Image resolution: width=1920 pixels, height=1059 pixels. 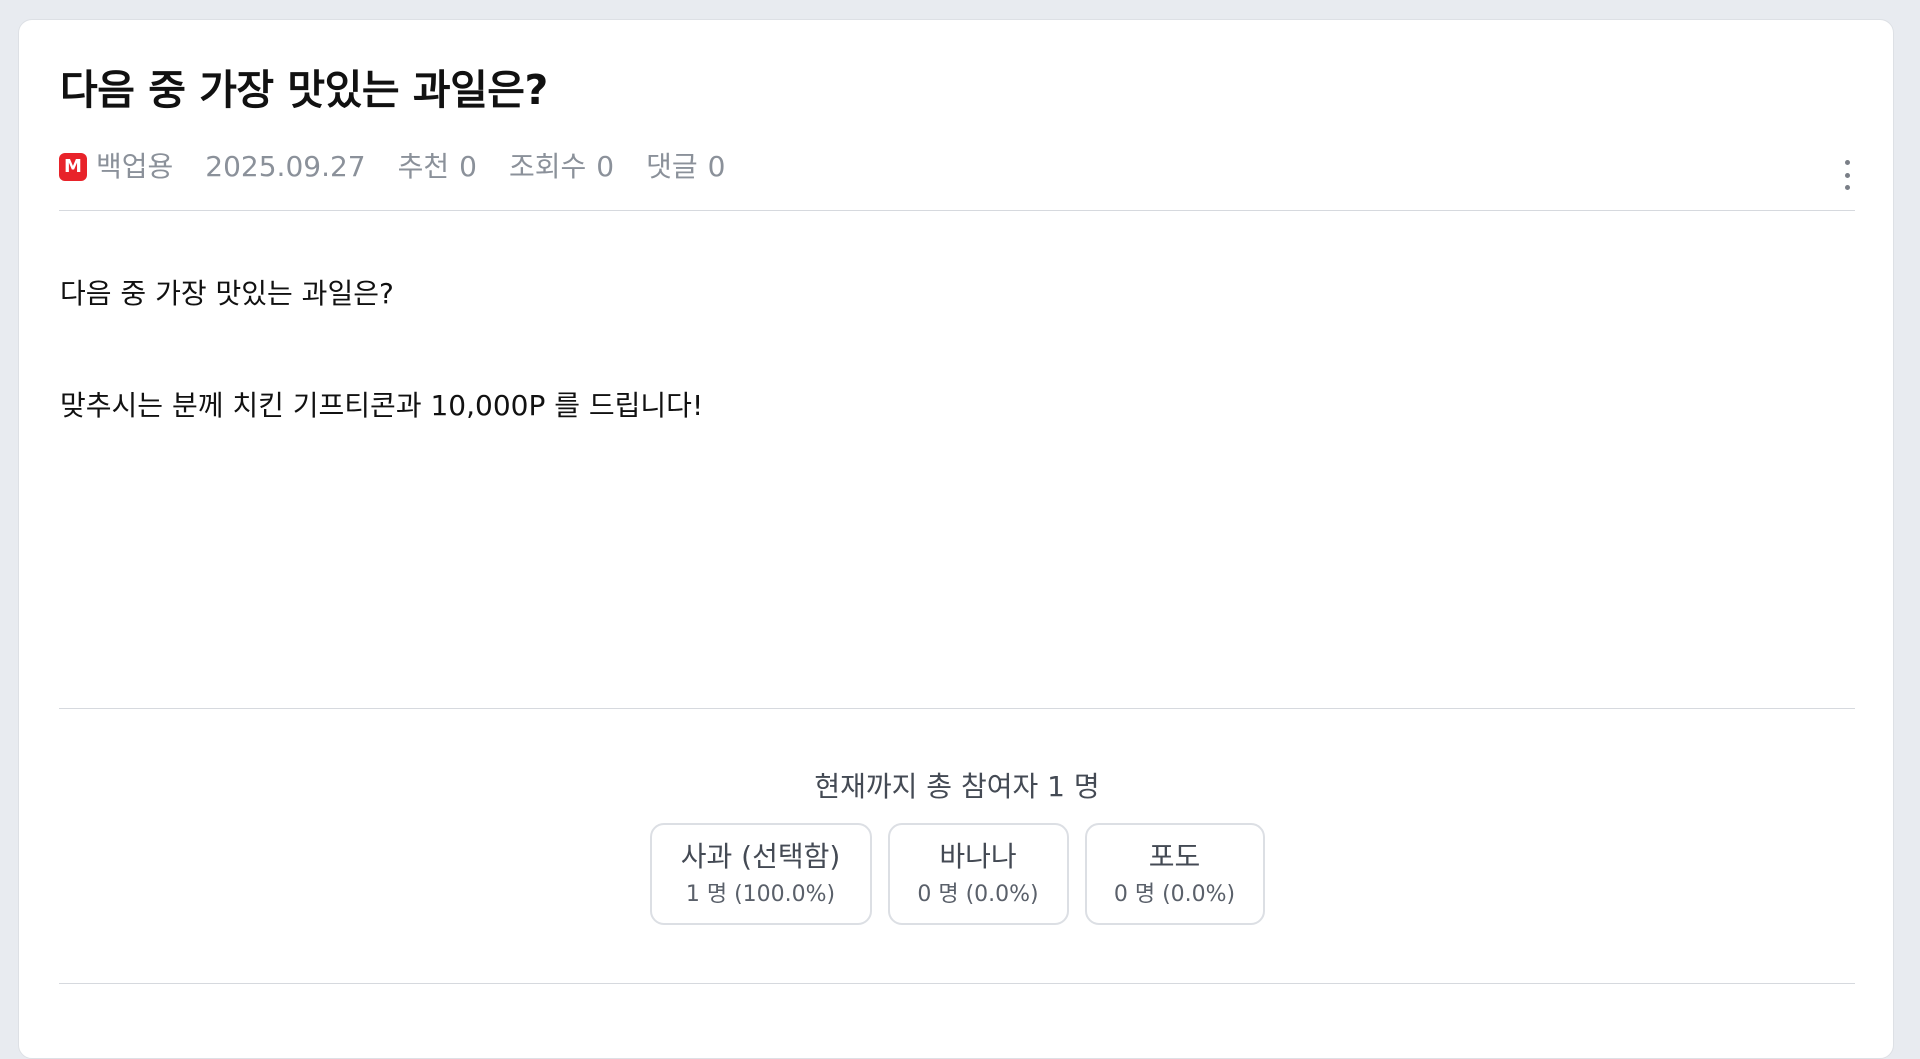 I want to click on poll-top-divider, so click(x=957, y=708).